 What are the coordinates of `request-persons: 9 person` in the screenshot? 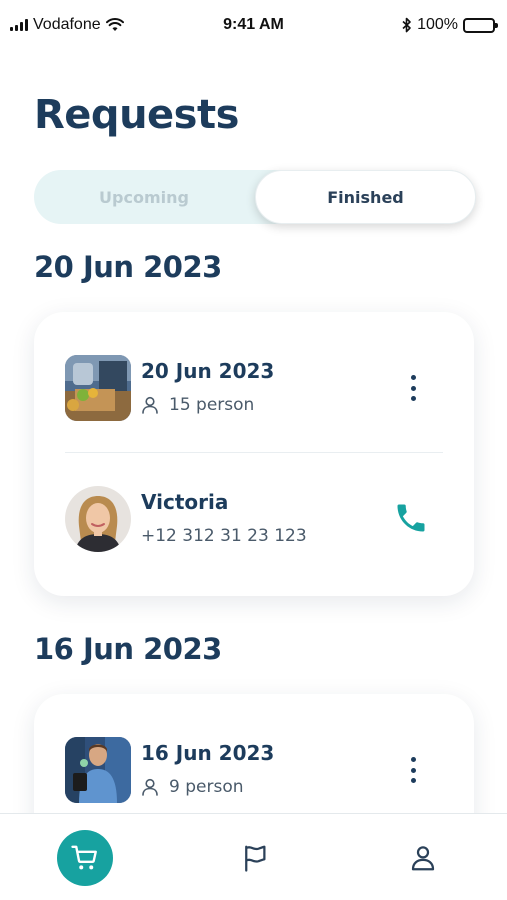 It's located at (192, 787).